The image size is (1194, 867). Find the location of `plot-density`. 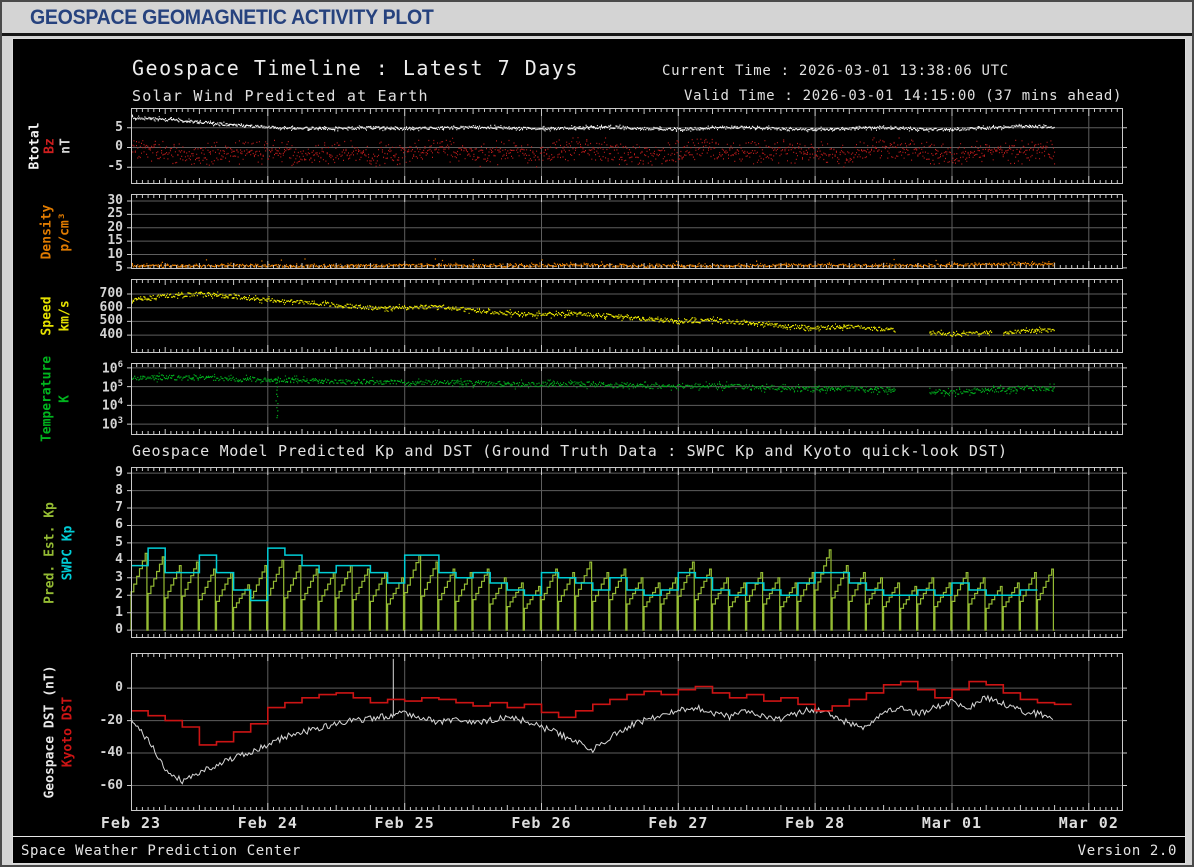

plot-density is located at coordinates (627, 231).